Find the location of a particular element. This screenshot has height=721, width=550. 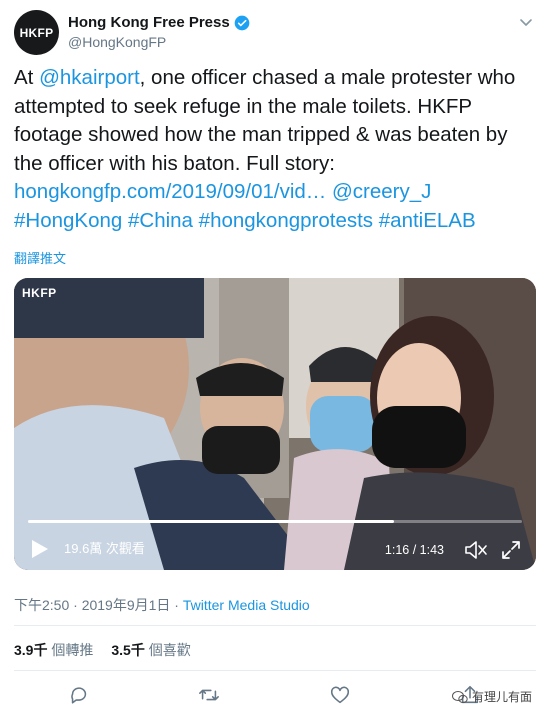

video-watermark: HKFP is located at coordinates (39, 293).